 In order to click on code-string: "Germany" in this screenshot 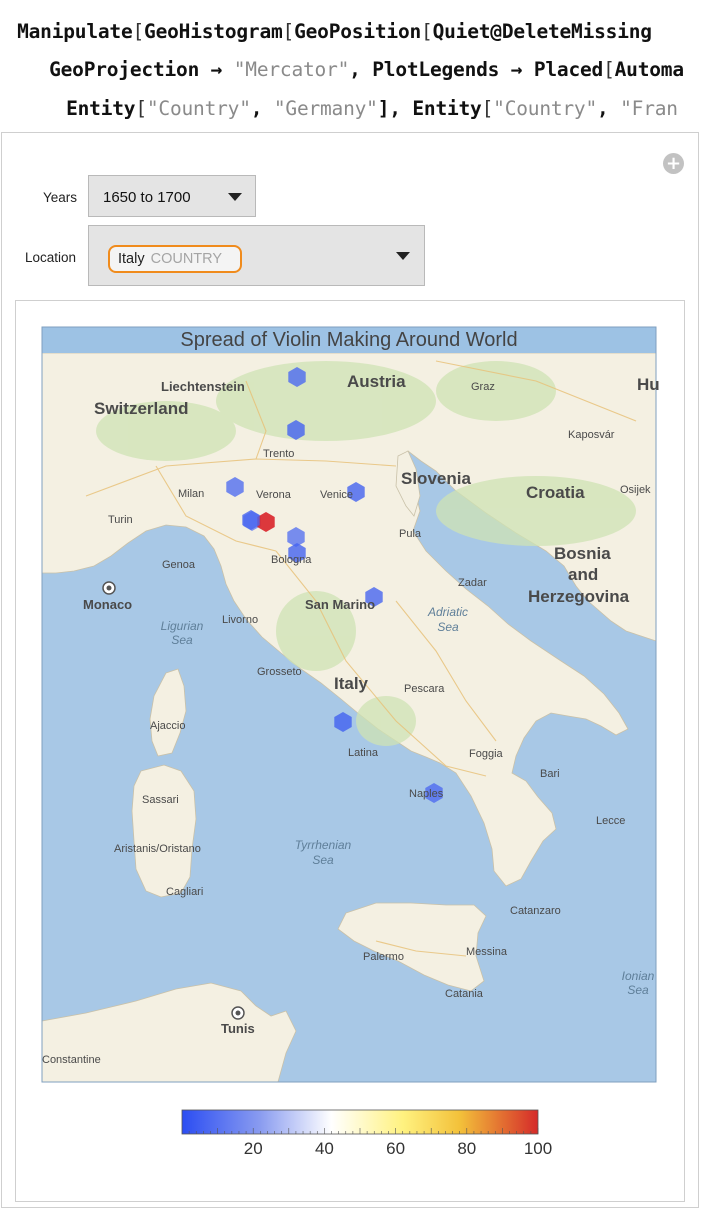, I will do `click(325, 108)`.